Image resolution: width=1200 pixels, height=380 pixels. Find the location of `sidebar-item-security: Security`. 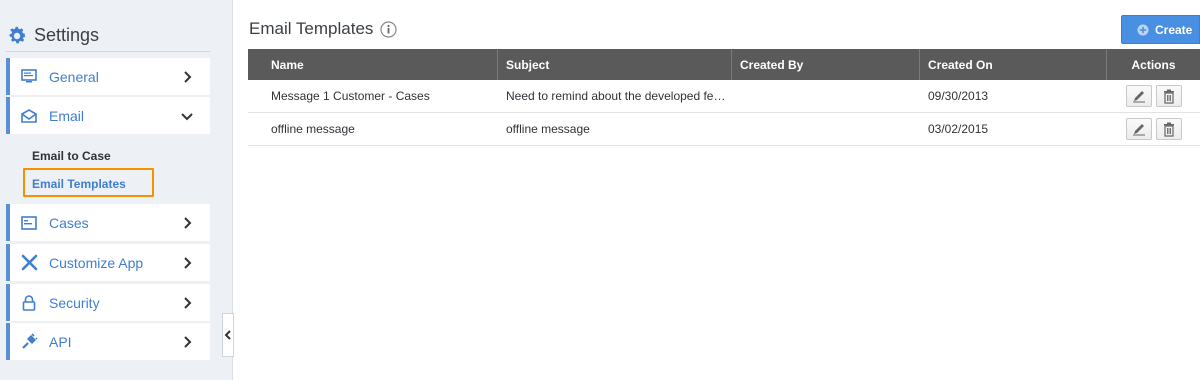

sidebar-item-security: Security is located at coordinates (108, 302).